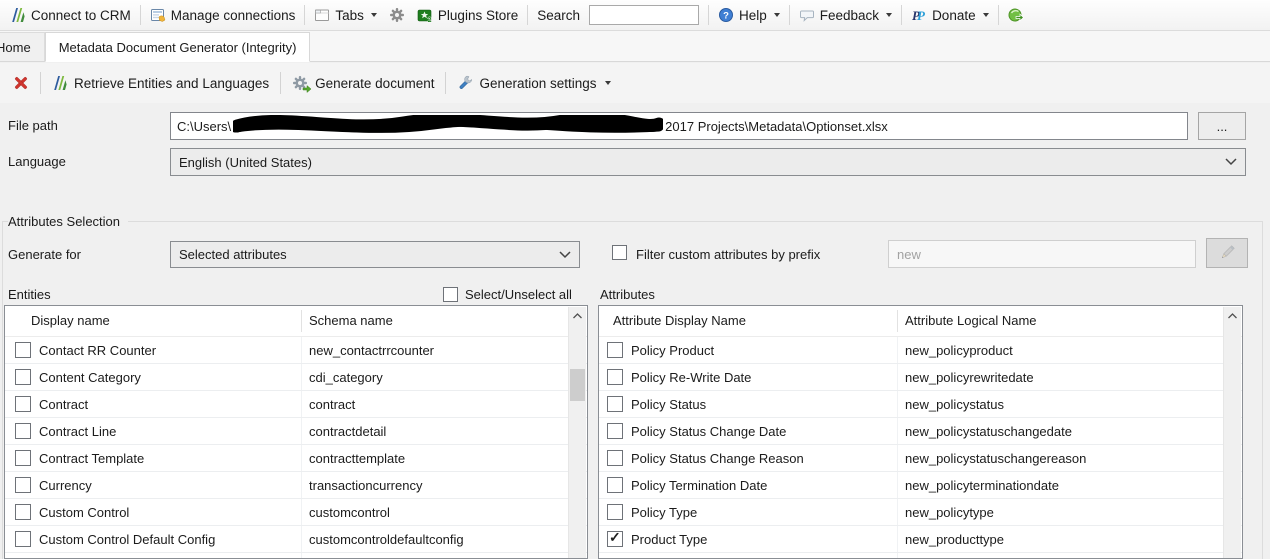  I want to click on filter-prefix-label: Filter custom attributes by prefix, so click(728, 254).